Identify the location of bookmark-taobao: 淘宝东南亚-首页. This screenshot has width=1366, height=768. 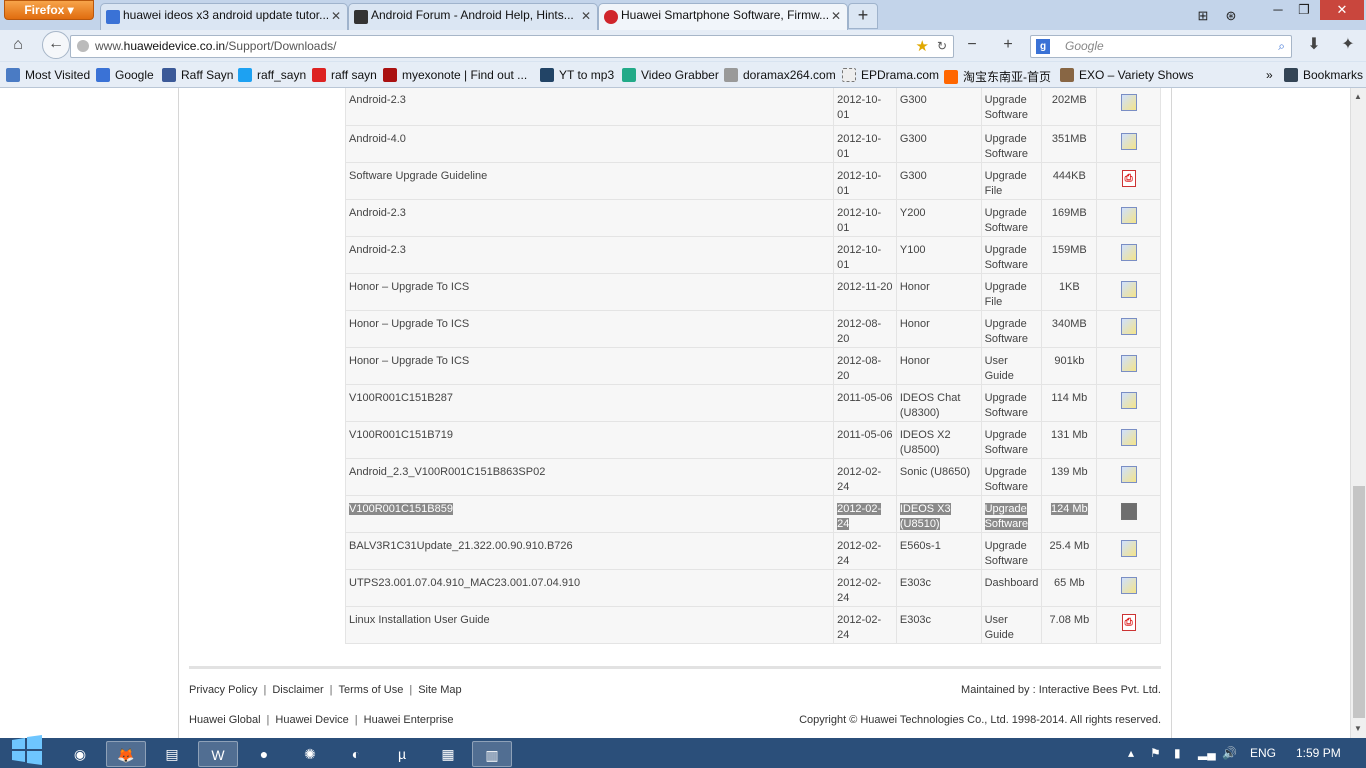
(997, 76).